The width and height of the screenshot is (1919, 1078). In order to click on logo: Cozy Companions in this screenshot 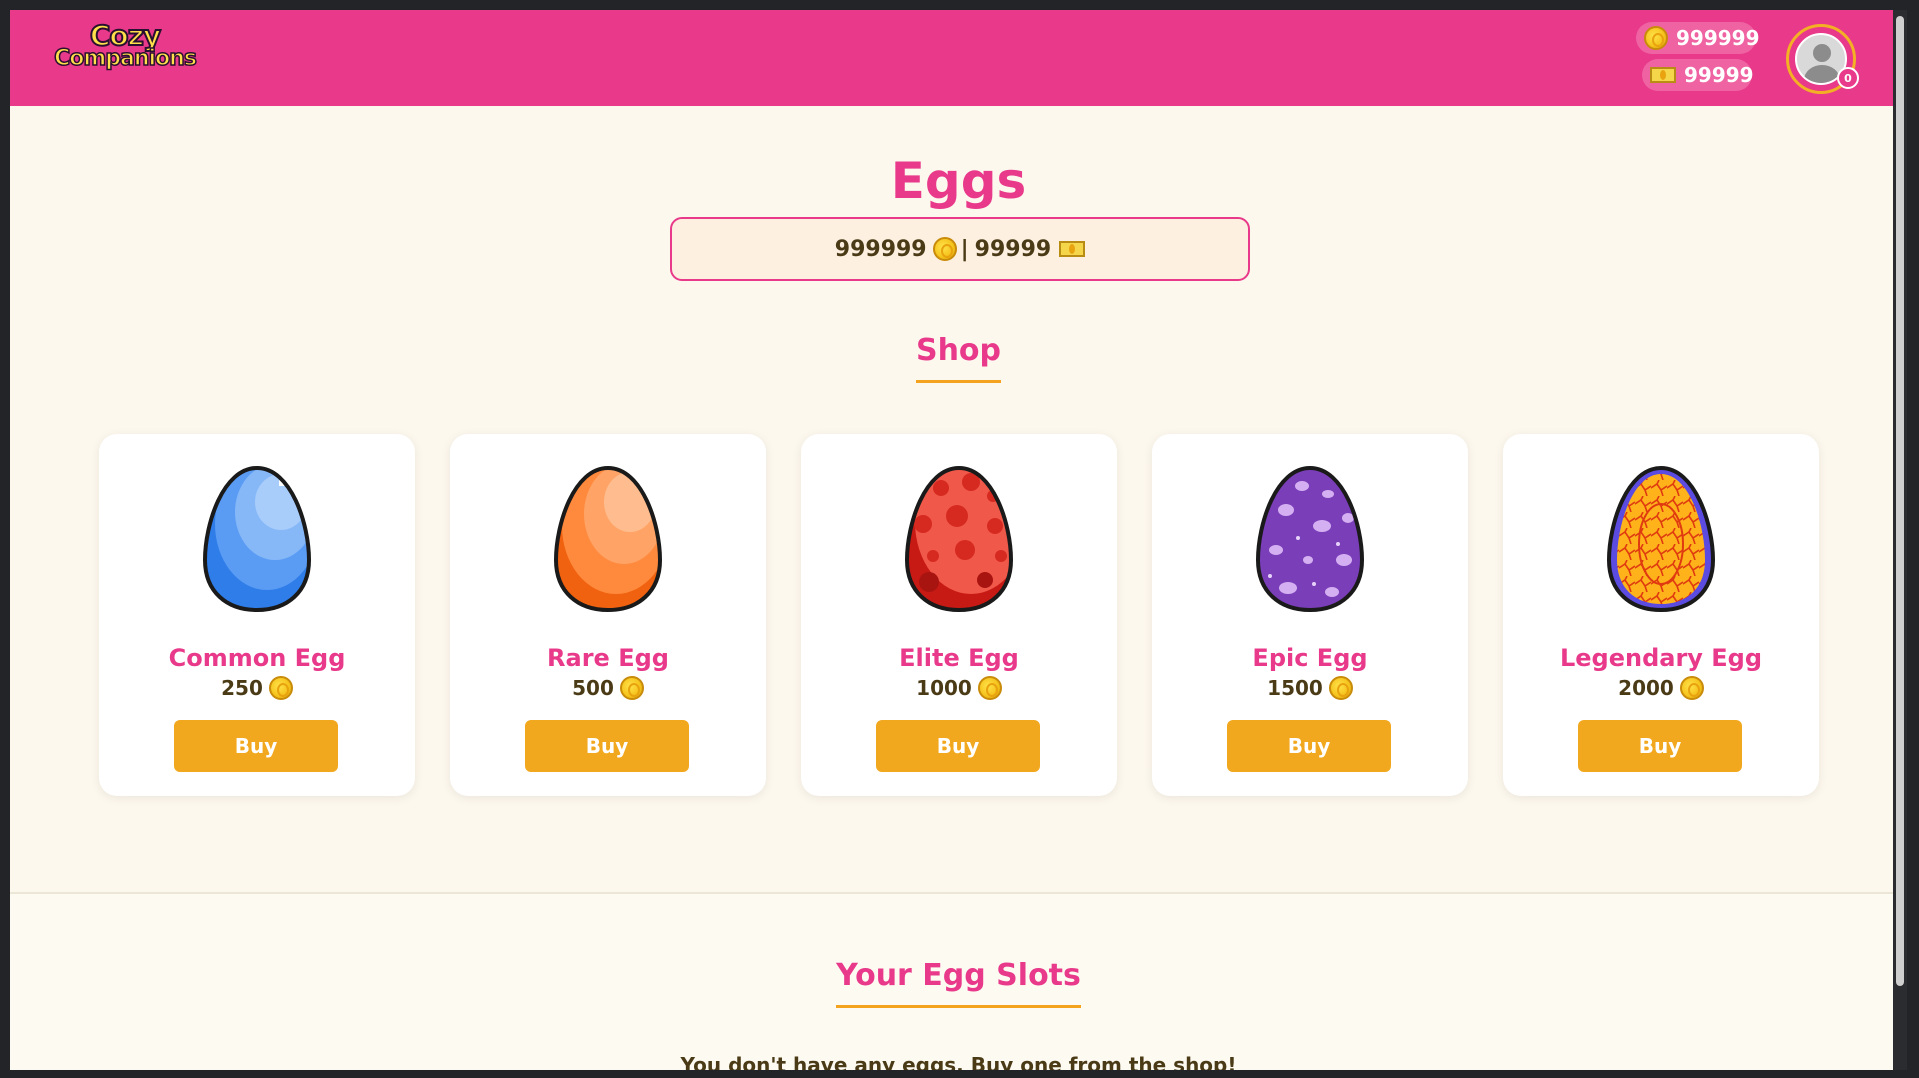, I will do `click(125, 51)`.